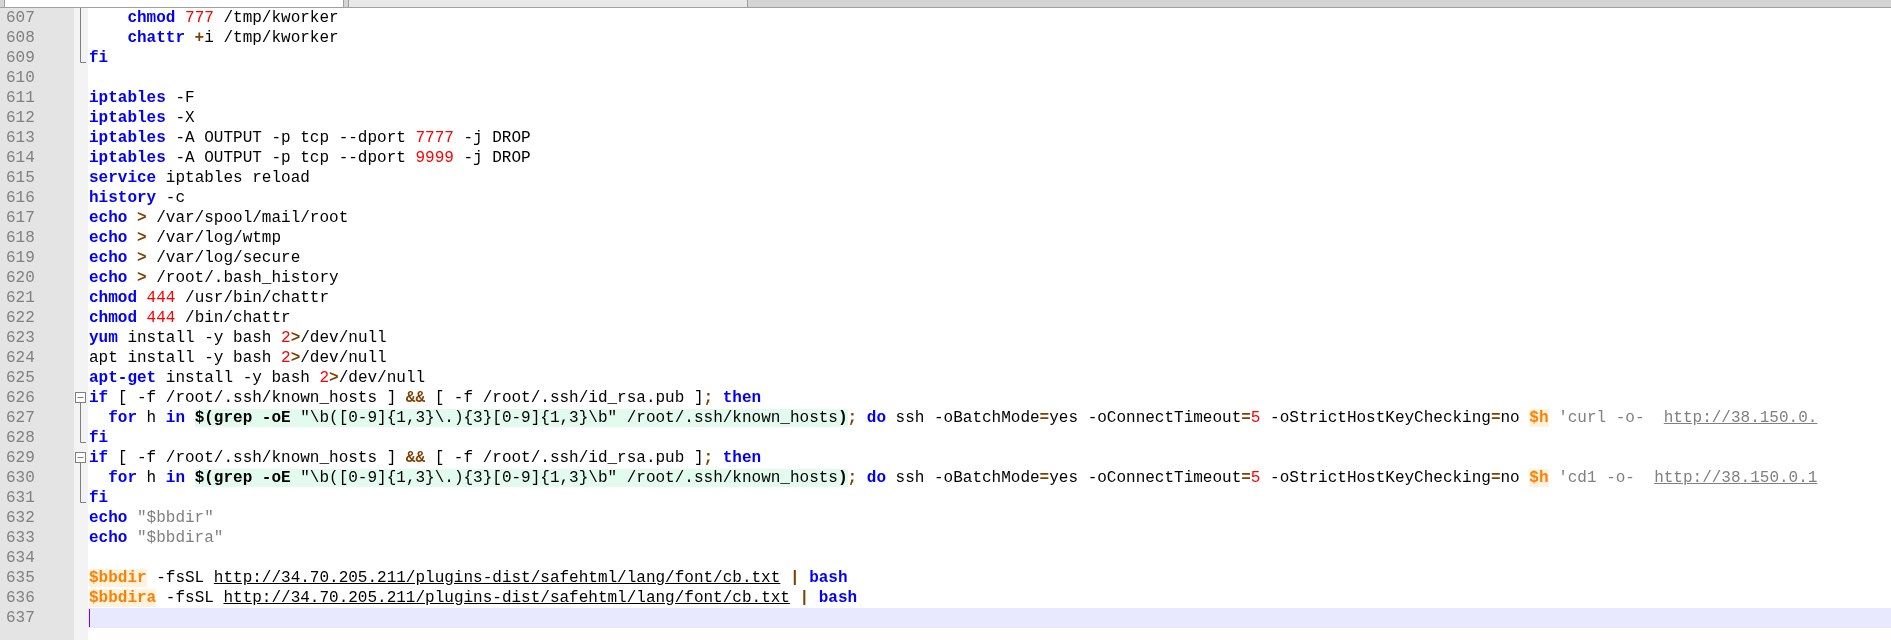  What do you see at coordinates (20, 598) in the screenshot?
I see `line-number: 636` at bounding box center [20, 598].